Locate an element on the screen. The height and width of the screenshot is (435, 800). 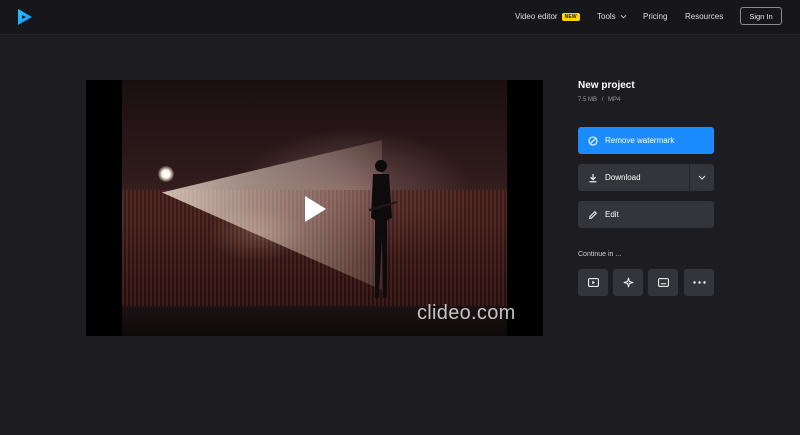
edit-label: Edit is located at coordinates (612, 214).